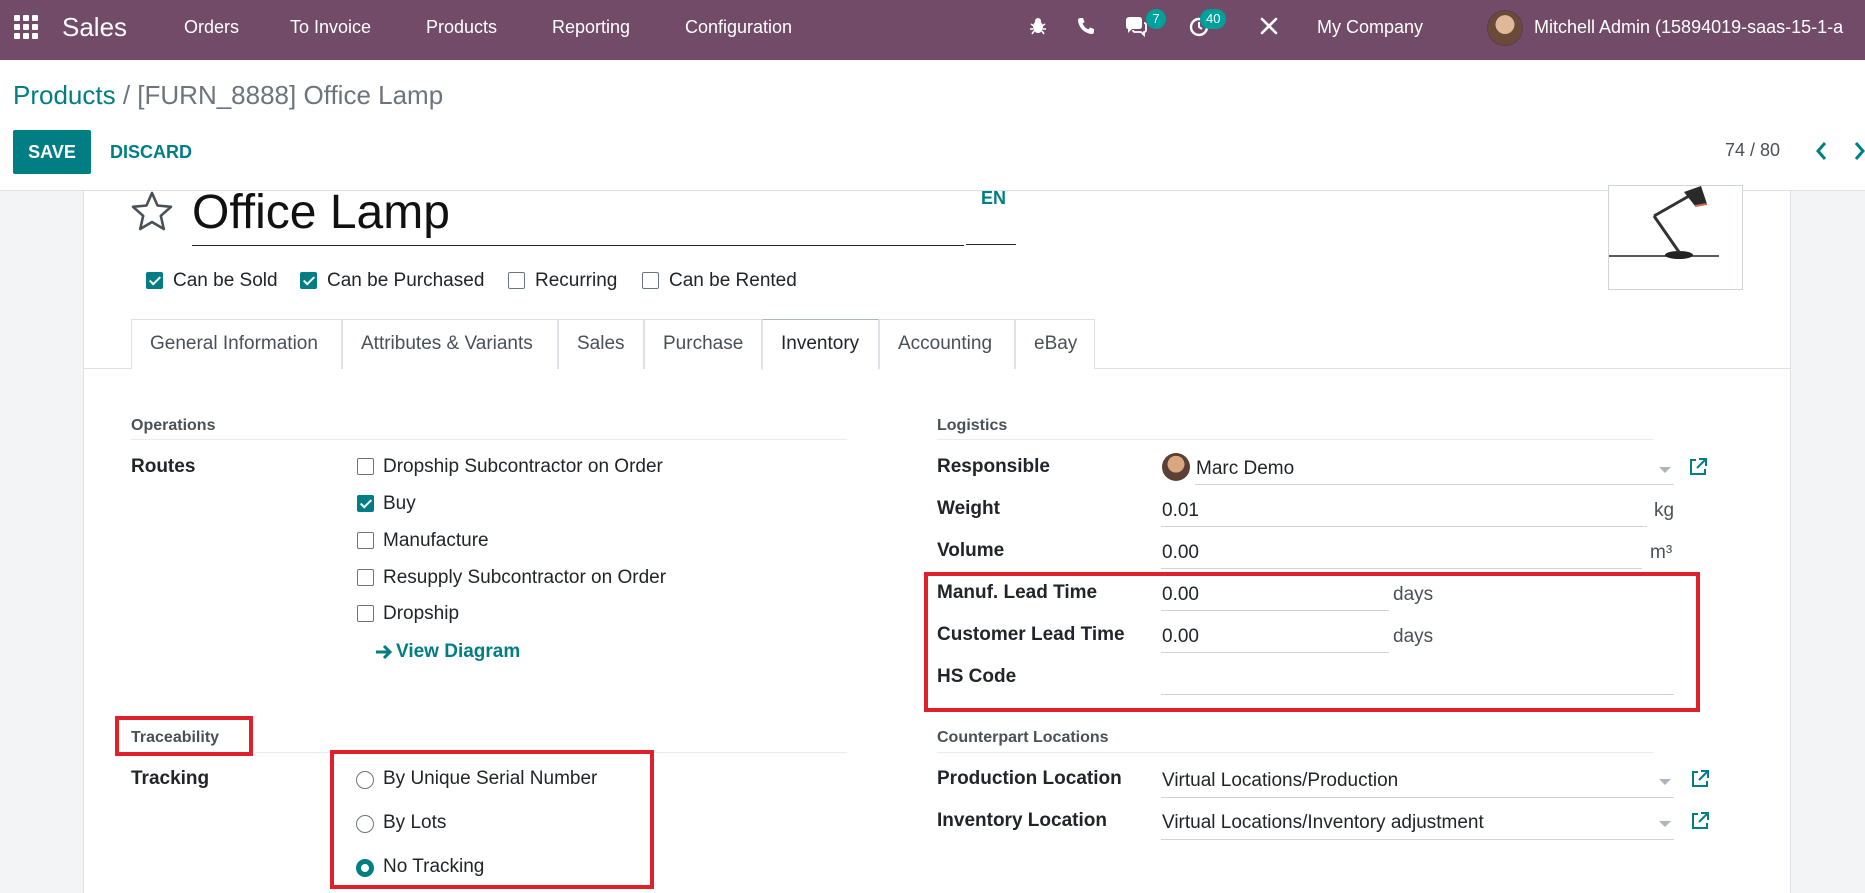 The image size is (1865, 893). What do you see at coordinates (365, 540) in the screenshot?
I see `route-manufacture-checkbox` at bounding box center [365, 540].